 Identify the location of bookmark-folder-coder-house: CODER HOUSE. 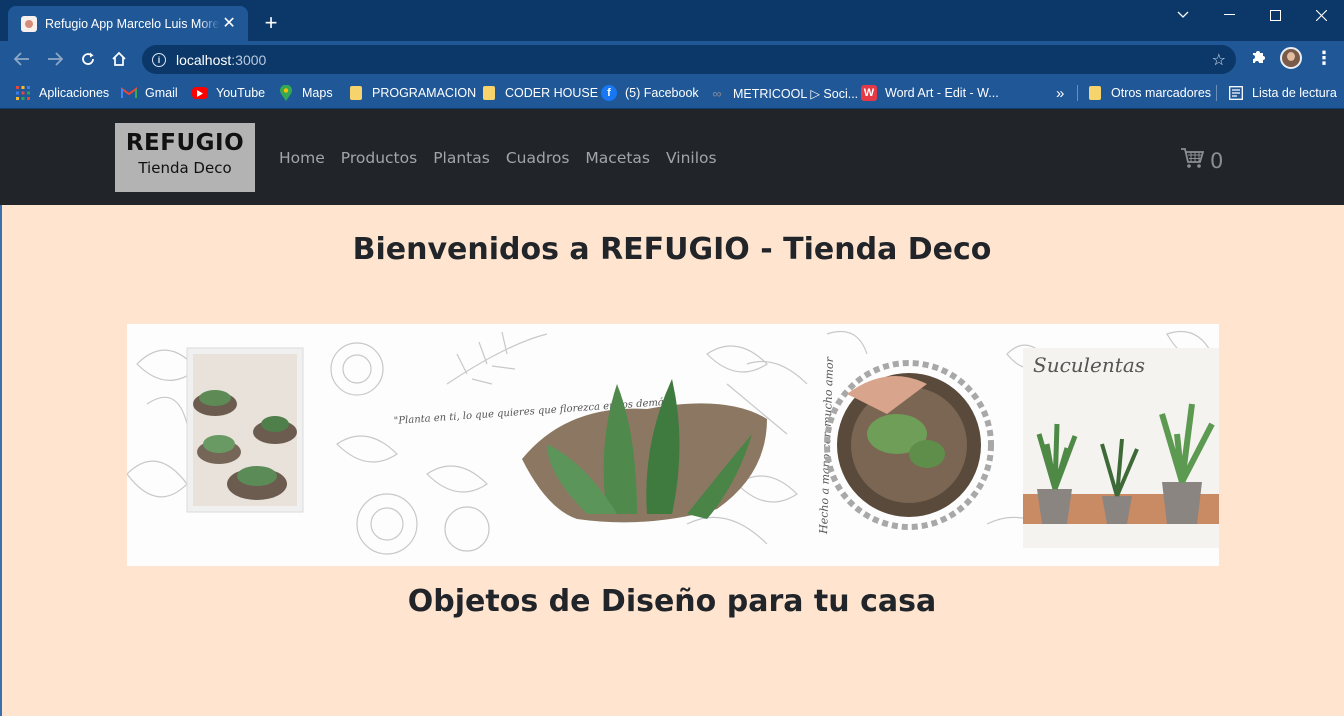
(540, 93).